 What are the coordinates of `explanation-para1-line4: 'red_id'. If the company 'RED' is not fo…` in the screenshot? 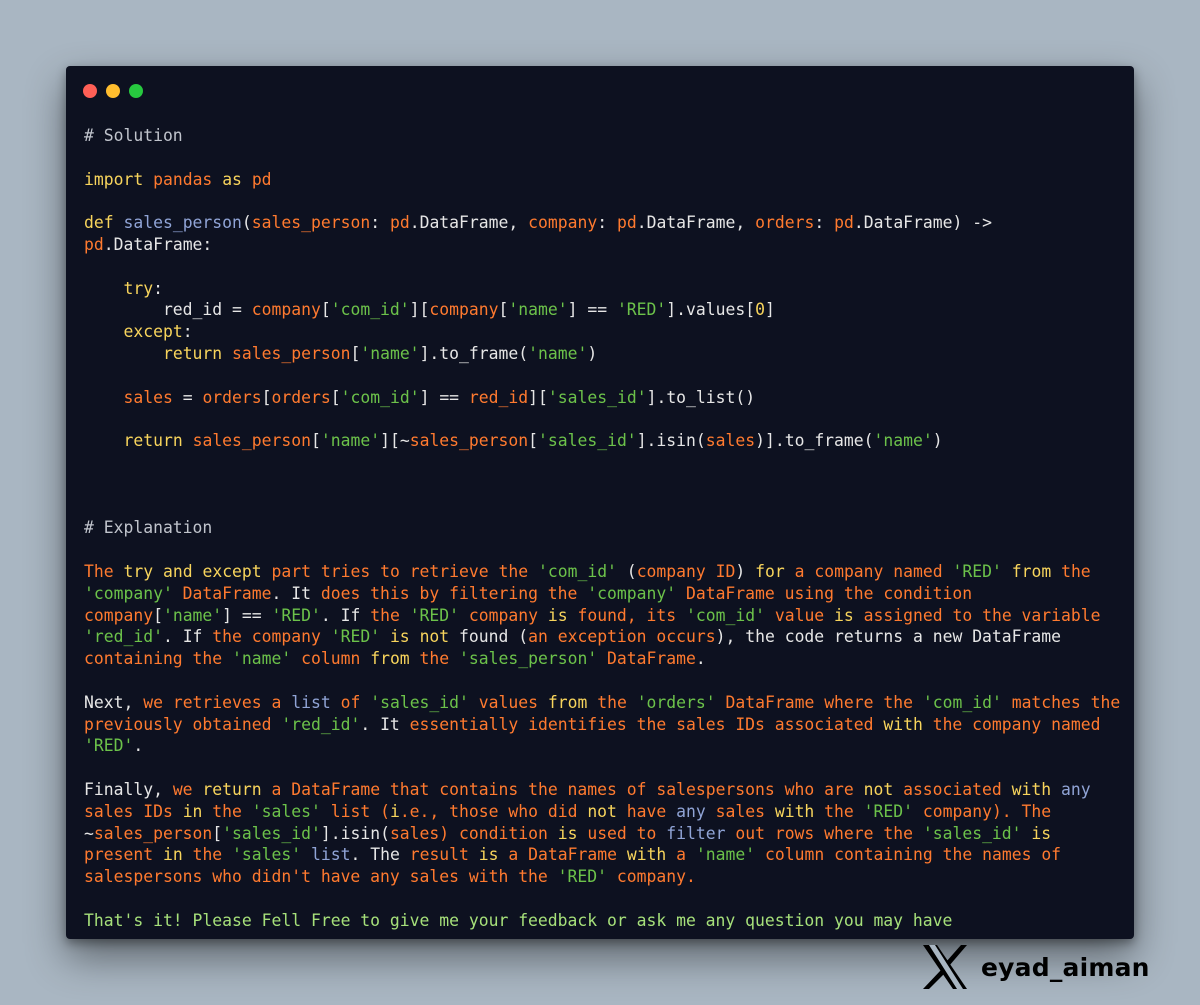 It's located at (573, 637).